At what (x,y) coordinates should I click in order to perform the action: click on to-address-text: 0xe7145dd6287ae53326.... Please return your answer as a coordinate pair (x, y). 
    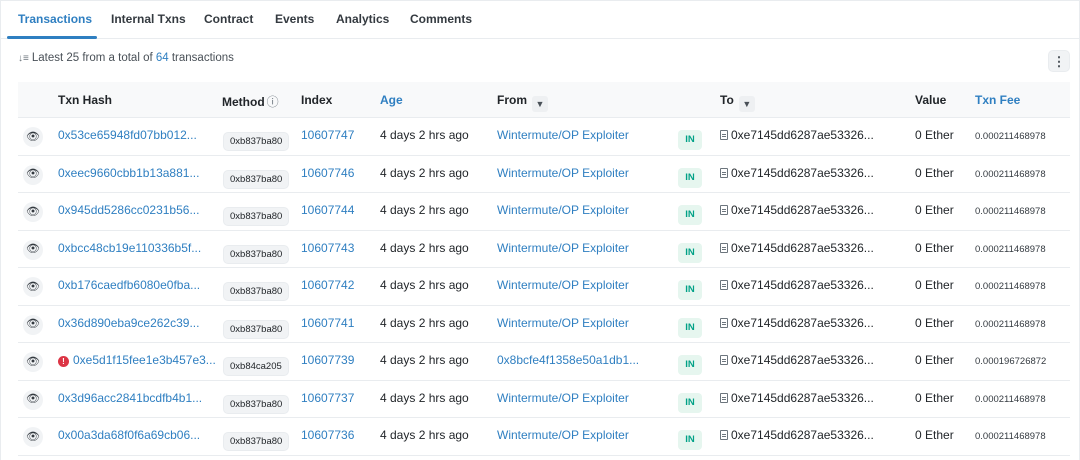
    Looking at the image, I should click on (802, 322).